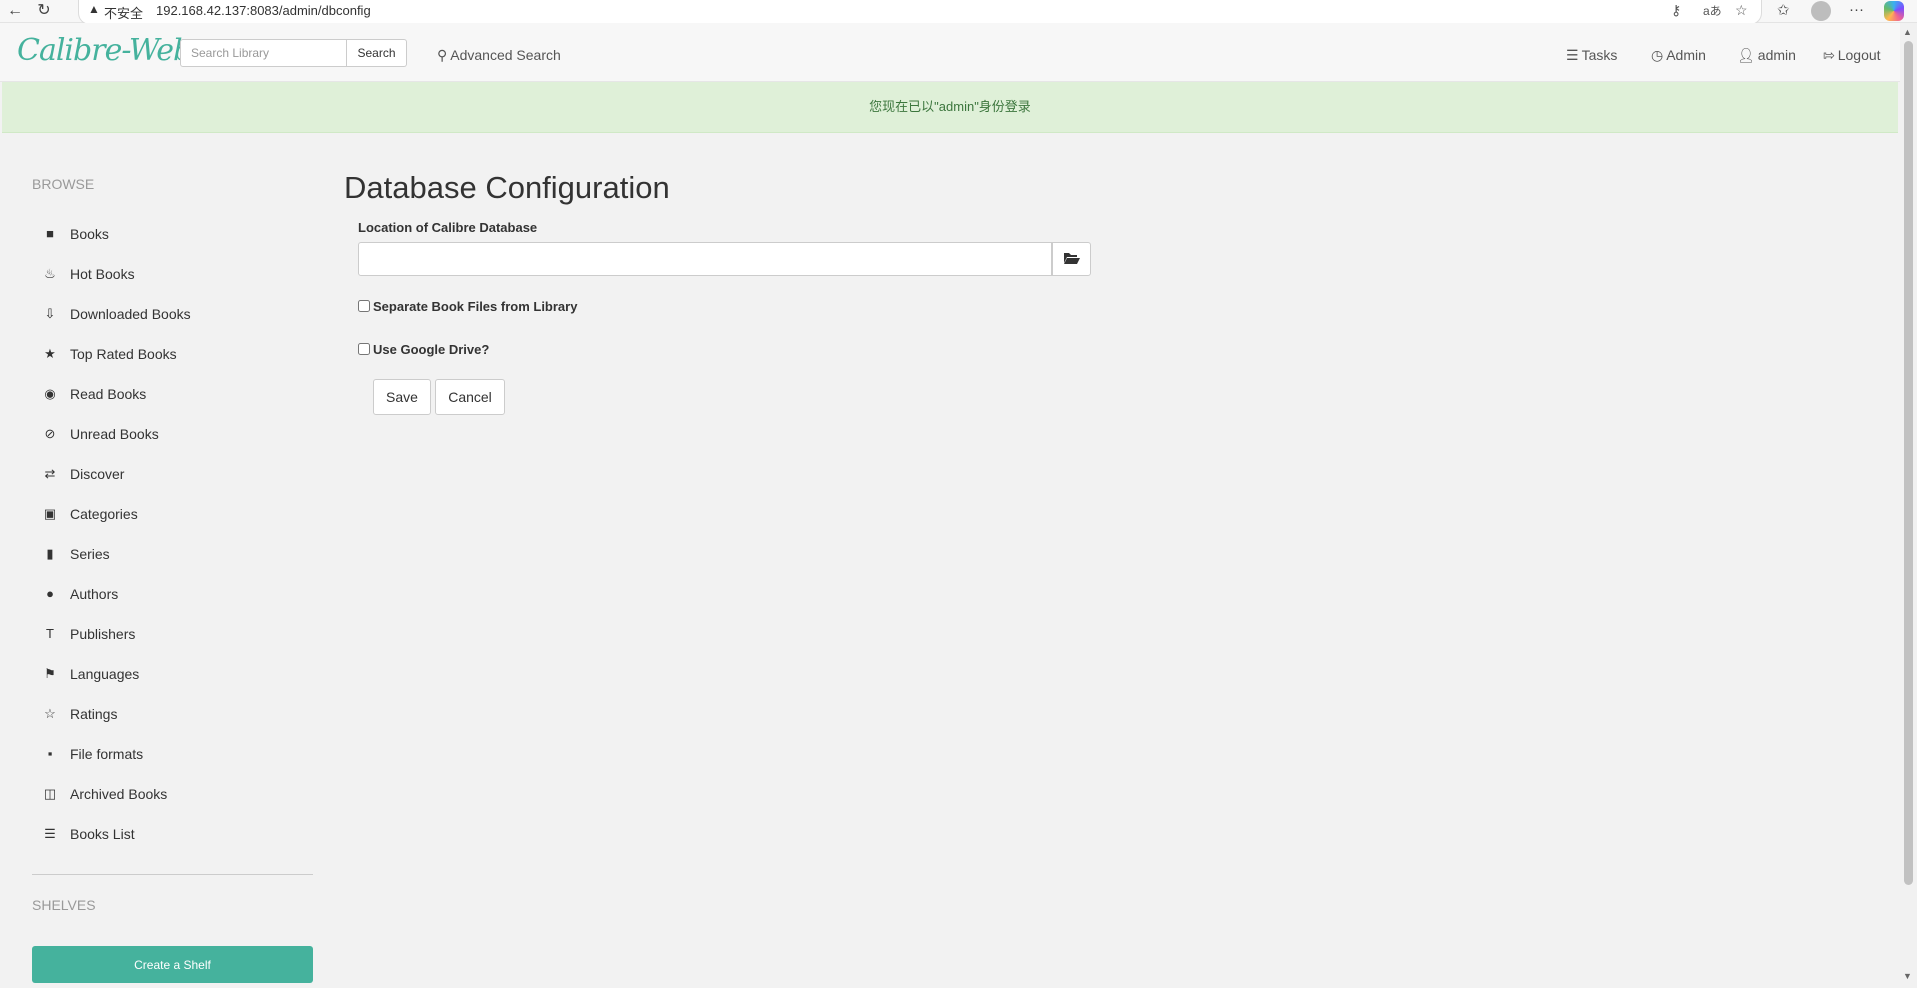 This screenshot has height=988, width=1917. I want to click on admin-label: Admin, so click(1686, 55).